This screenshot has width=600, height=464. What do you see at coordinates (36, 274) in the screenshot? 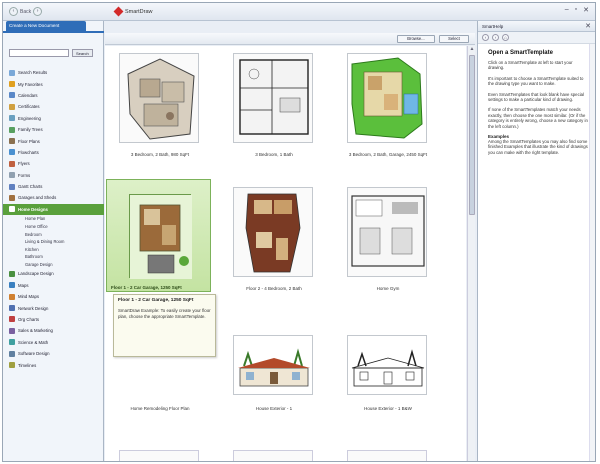
I see `category-label: Landscape Design` at bounding box center [36, 274].